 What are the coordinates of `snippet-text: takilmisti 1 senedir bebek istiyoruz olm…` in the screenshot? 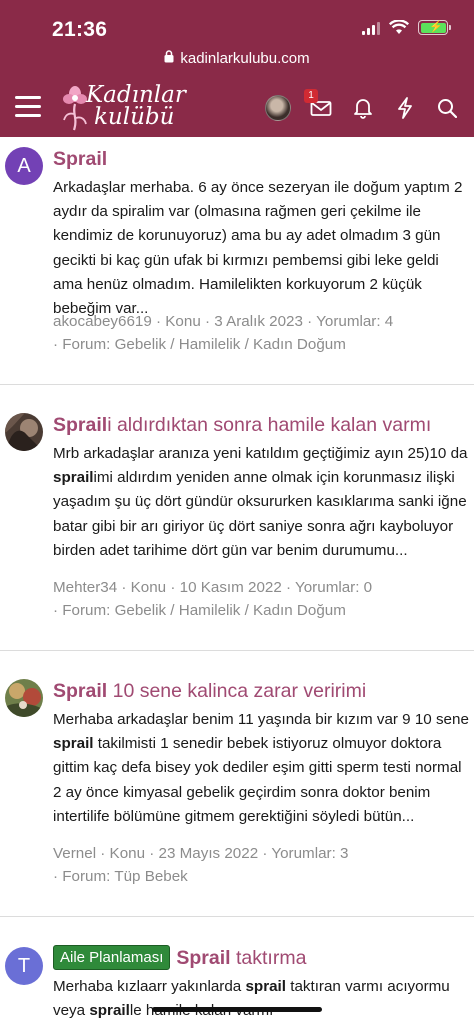 It's located at (257, 780).